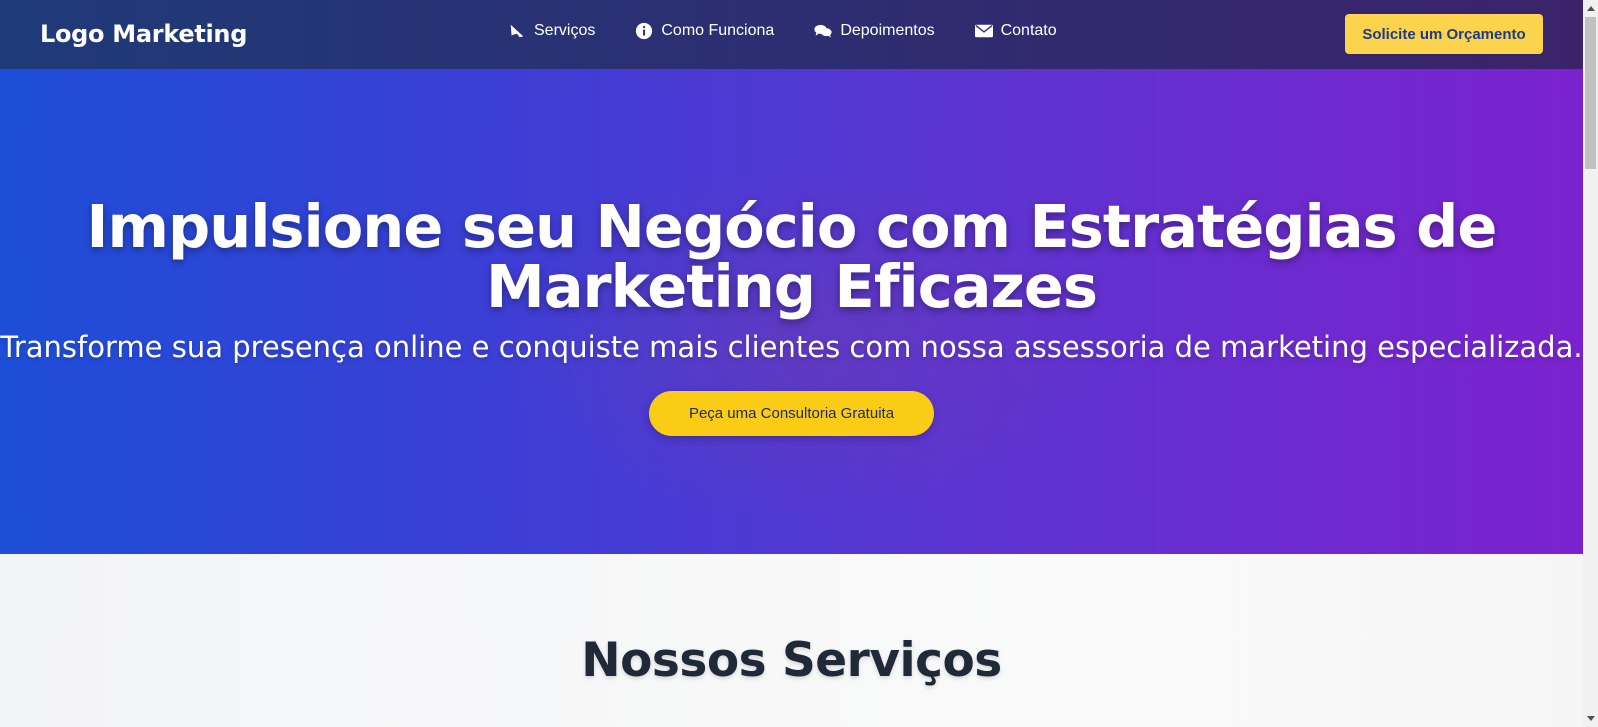 The width and height of the screenshot is (1598, 727). Describe the element at coordinates (143, 34) in the screenshot. I see `logo: Logo Marketing` at that location.